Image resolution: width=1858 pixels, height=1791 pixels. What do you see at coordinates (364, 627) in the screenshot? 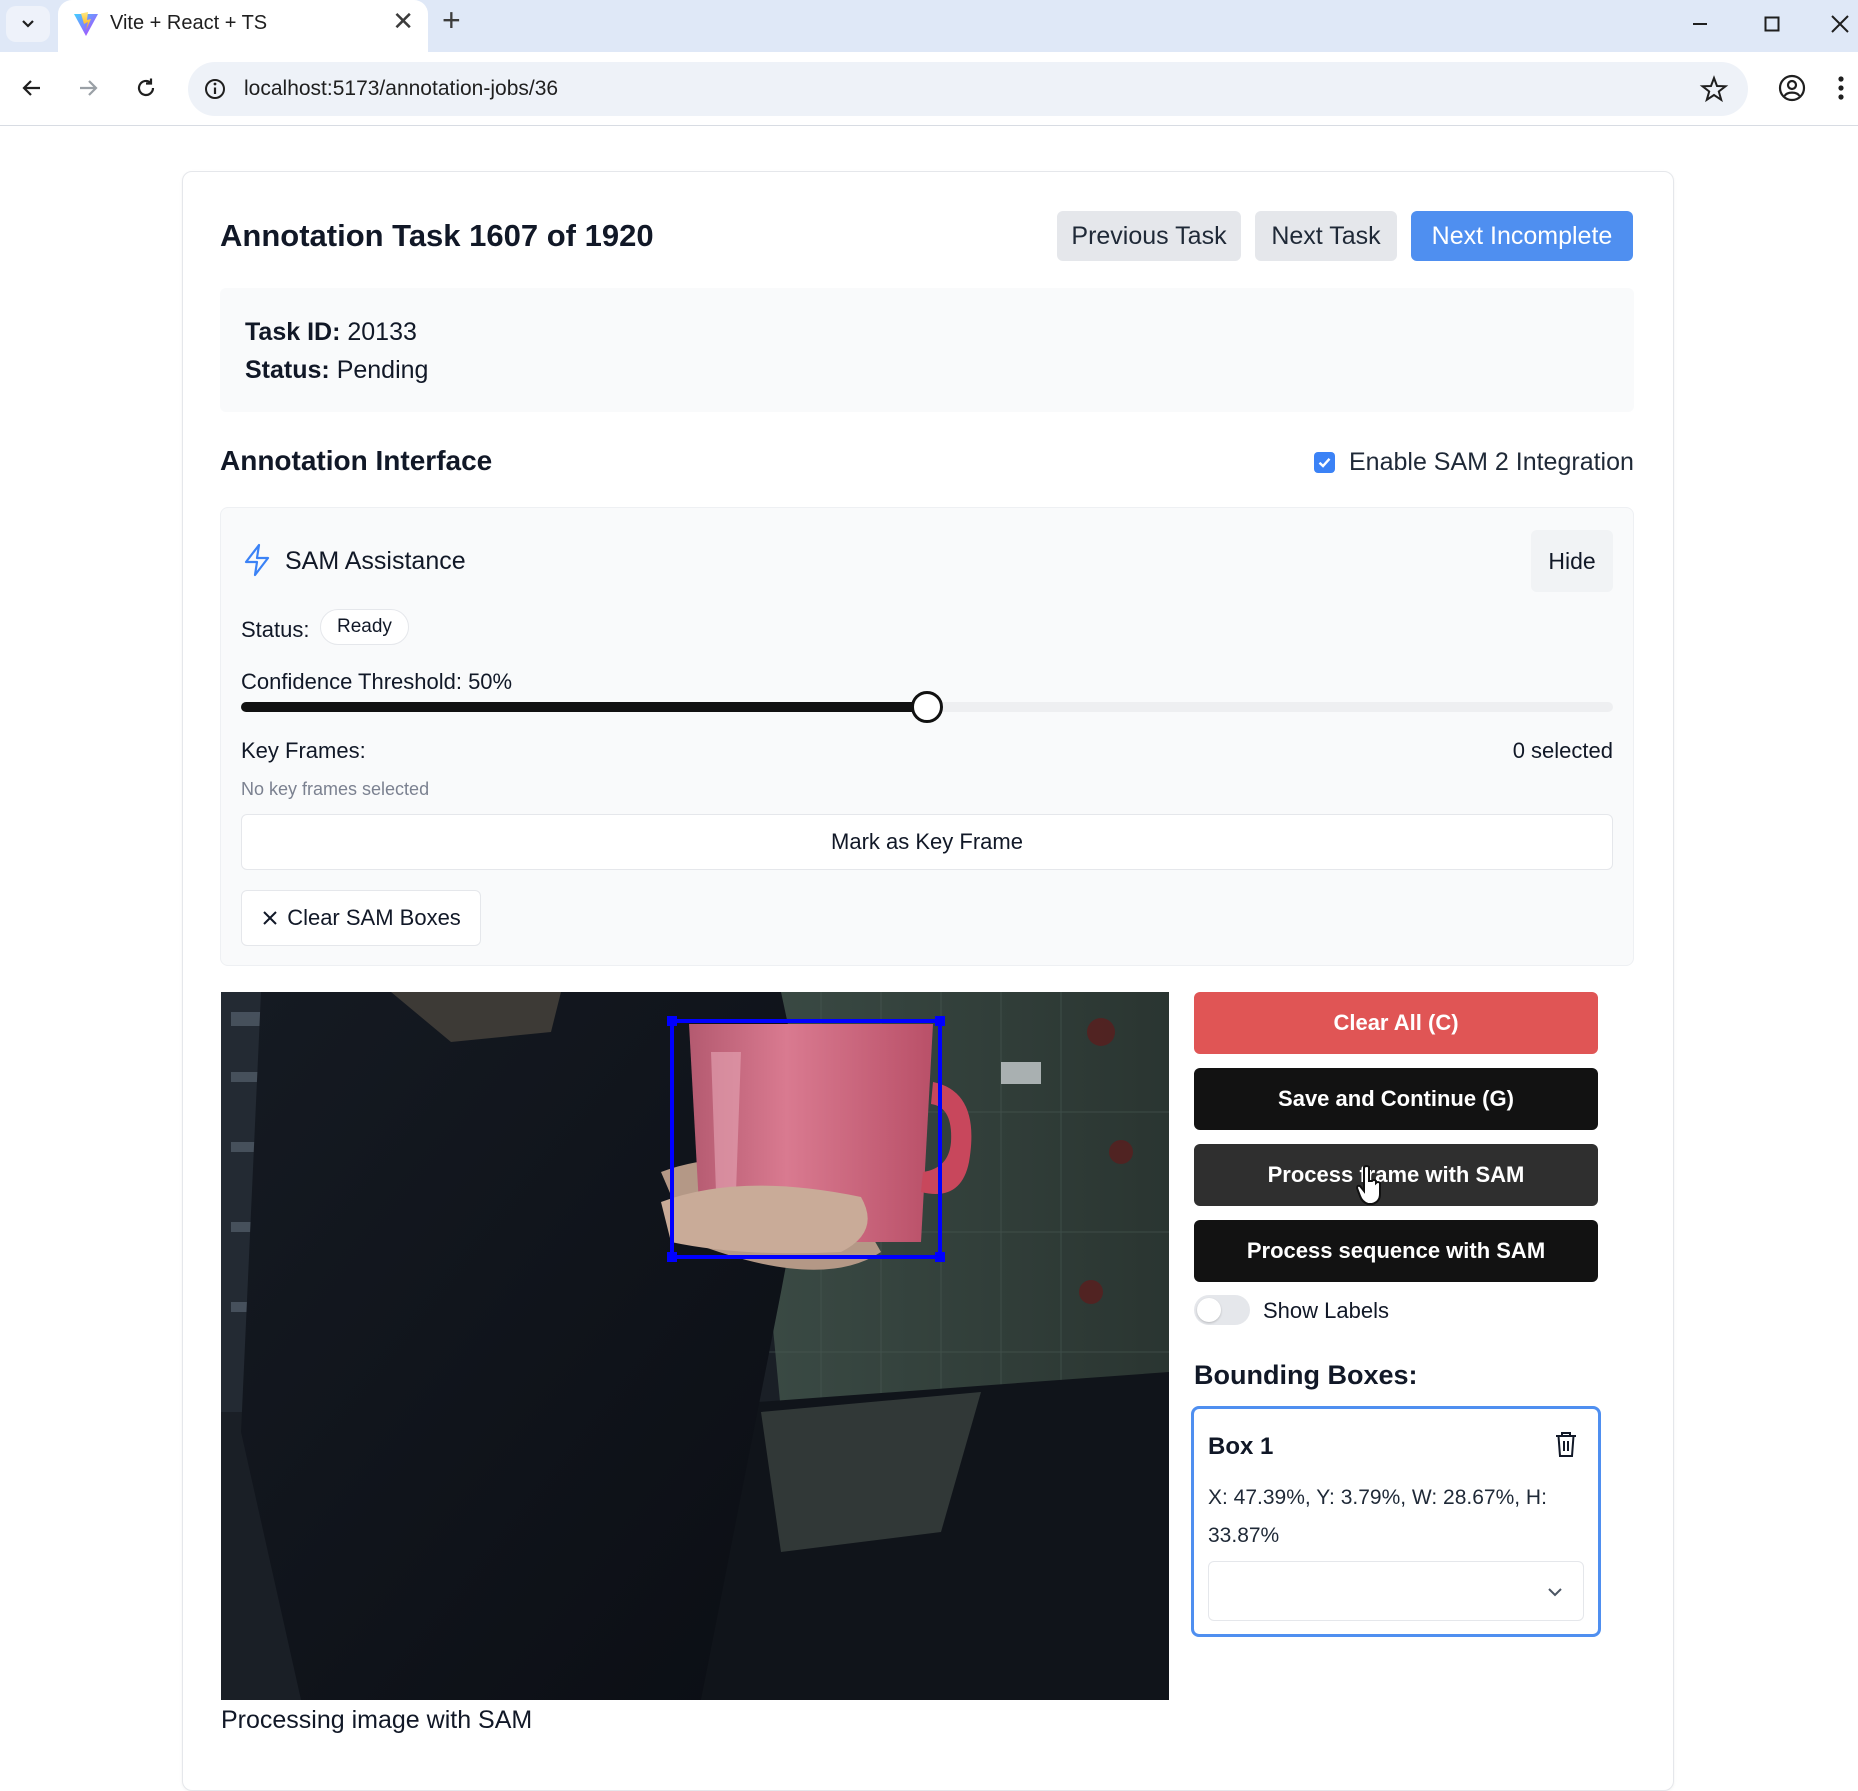
I see `status-badge: Ready` at bounding box center [364, 627].